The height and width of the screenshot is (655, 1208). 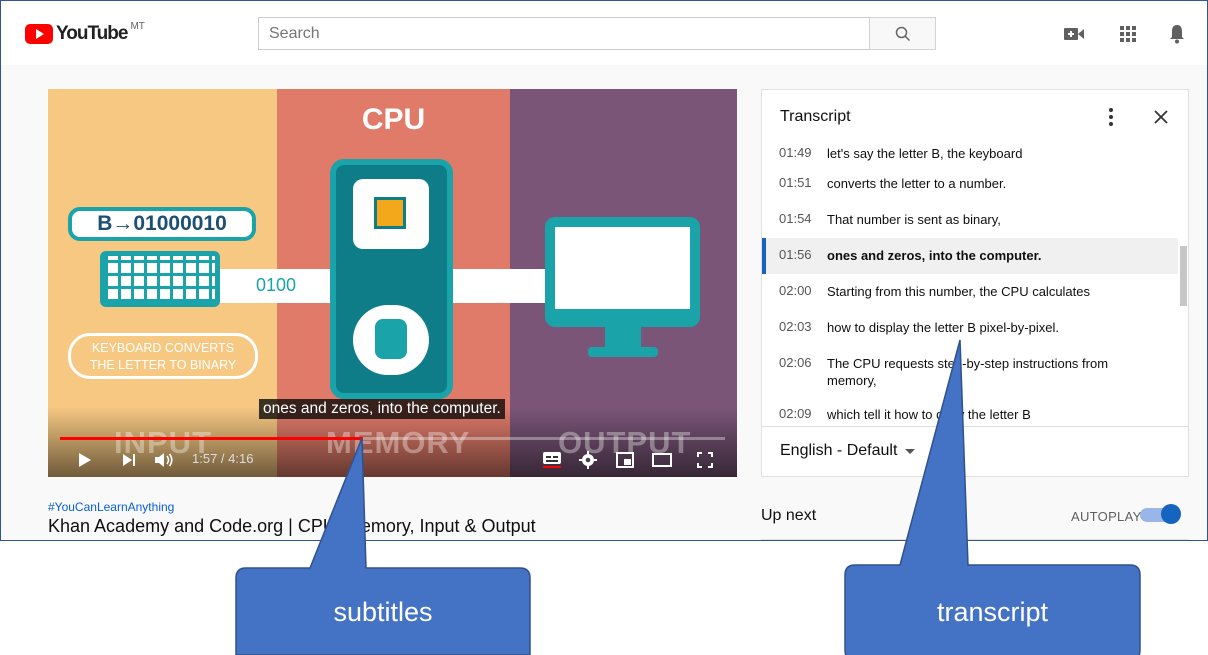 What do you see at coordinates (1171, 514) in the screenshot?
I see `autoplay-toggle-knob` at bounding box center [1171, 514].